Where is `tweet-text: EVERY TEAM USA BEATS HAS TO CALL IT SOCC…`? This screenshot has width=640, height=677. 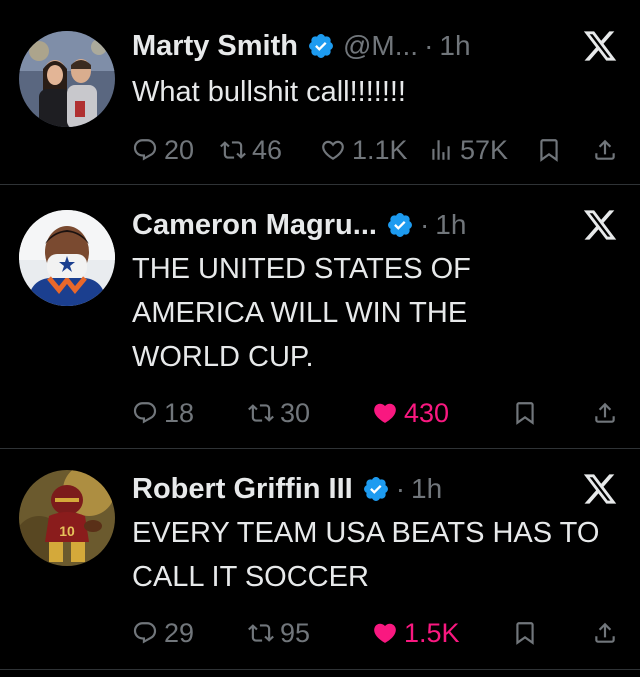
tweet-text: EVERY TEAM USA BEATS HAS TO CALL IT SOCC… is located at coordinates (366, 555).